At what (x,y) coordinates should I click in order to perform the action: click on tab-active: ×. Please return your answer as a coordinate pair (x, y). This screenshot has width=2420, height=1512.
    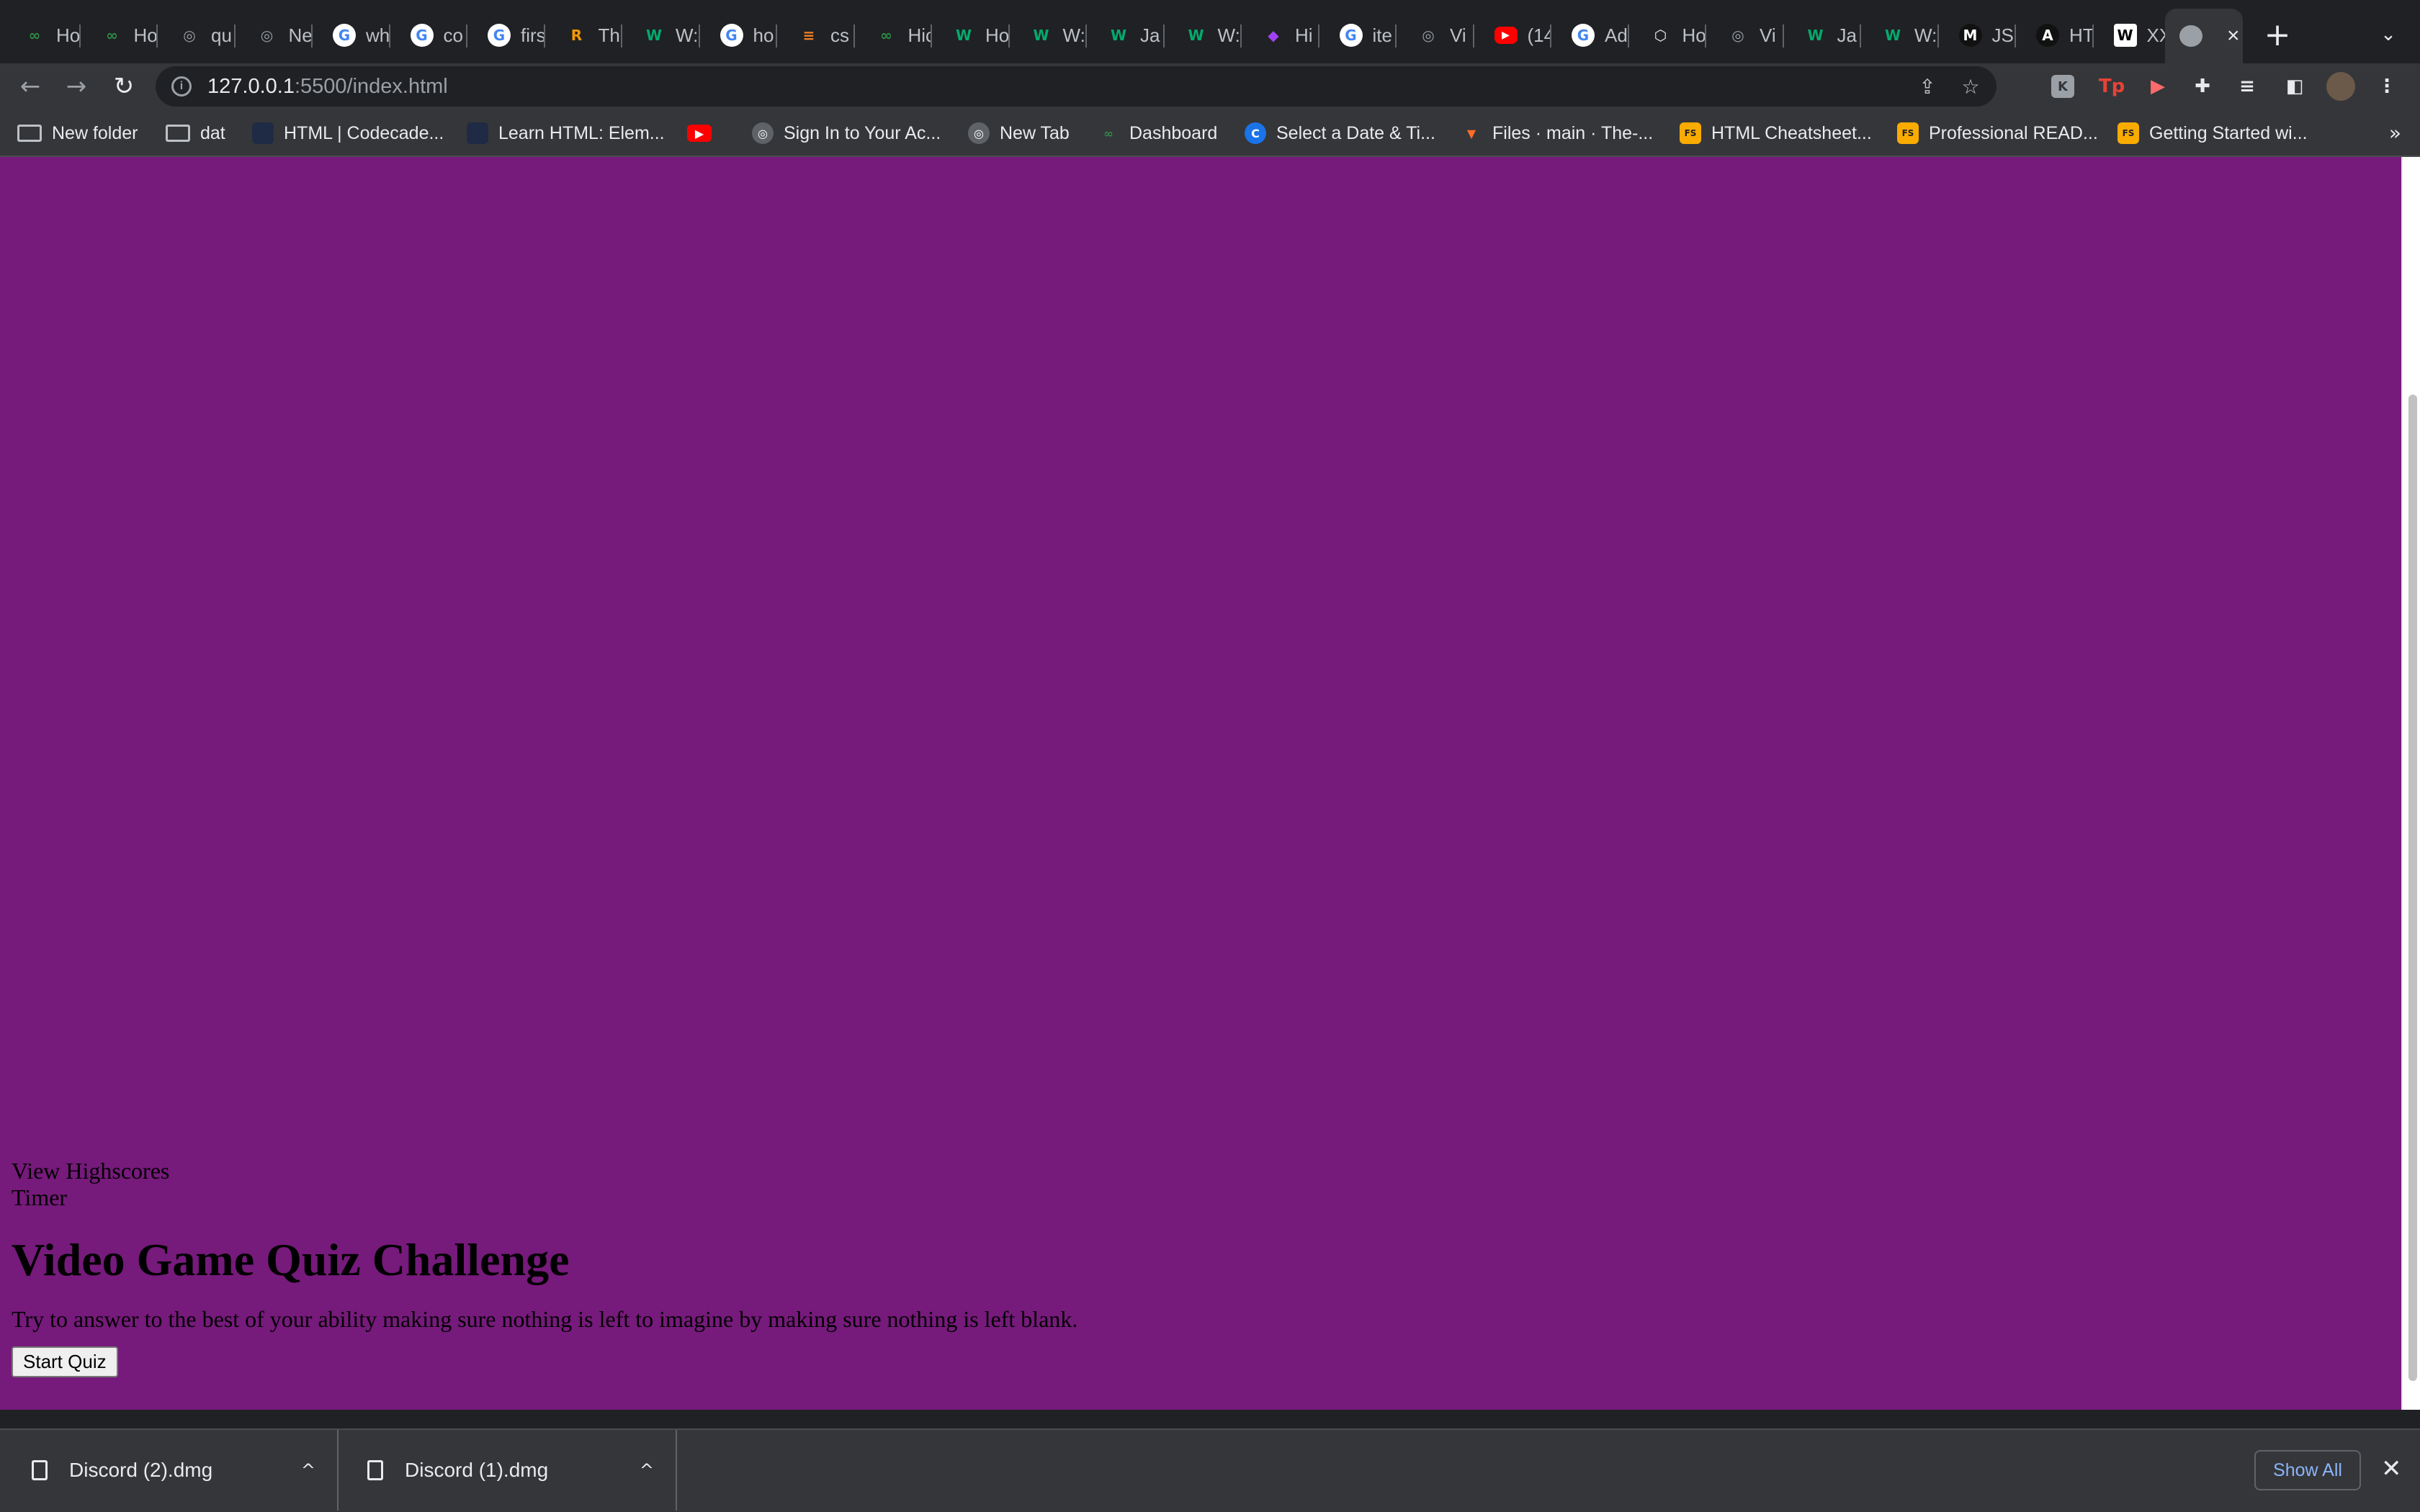
    Looking at the image, I should click on (2204, 36).